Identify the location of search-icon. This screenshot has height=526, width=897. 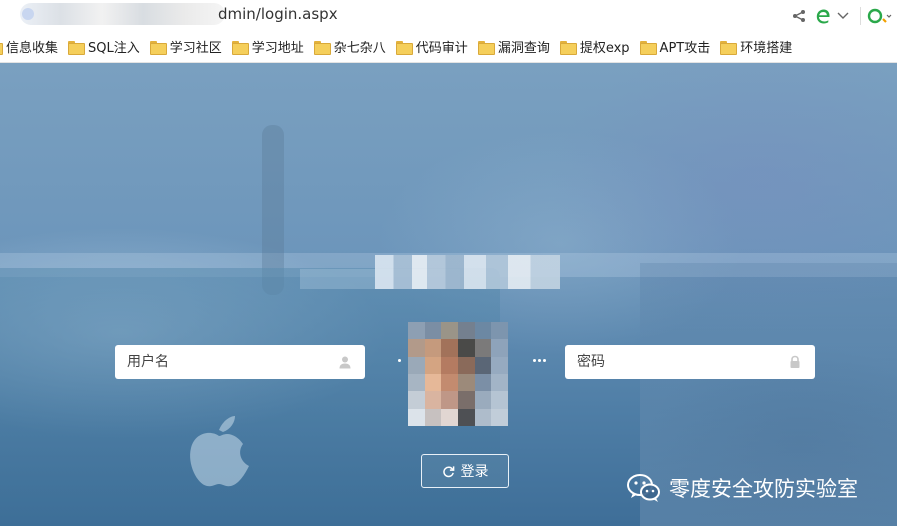
(882, 16).